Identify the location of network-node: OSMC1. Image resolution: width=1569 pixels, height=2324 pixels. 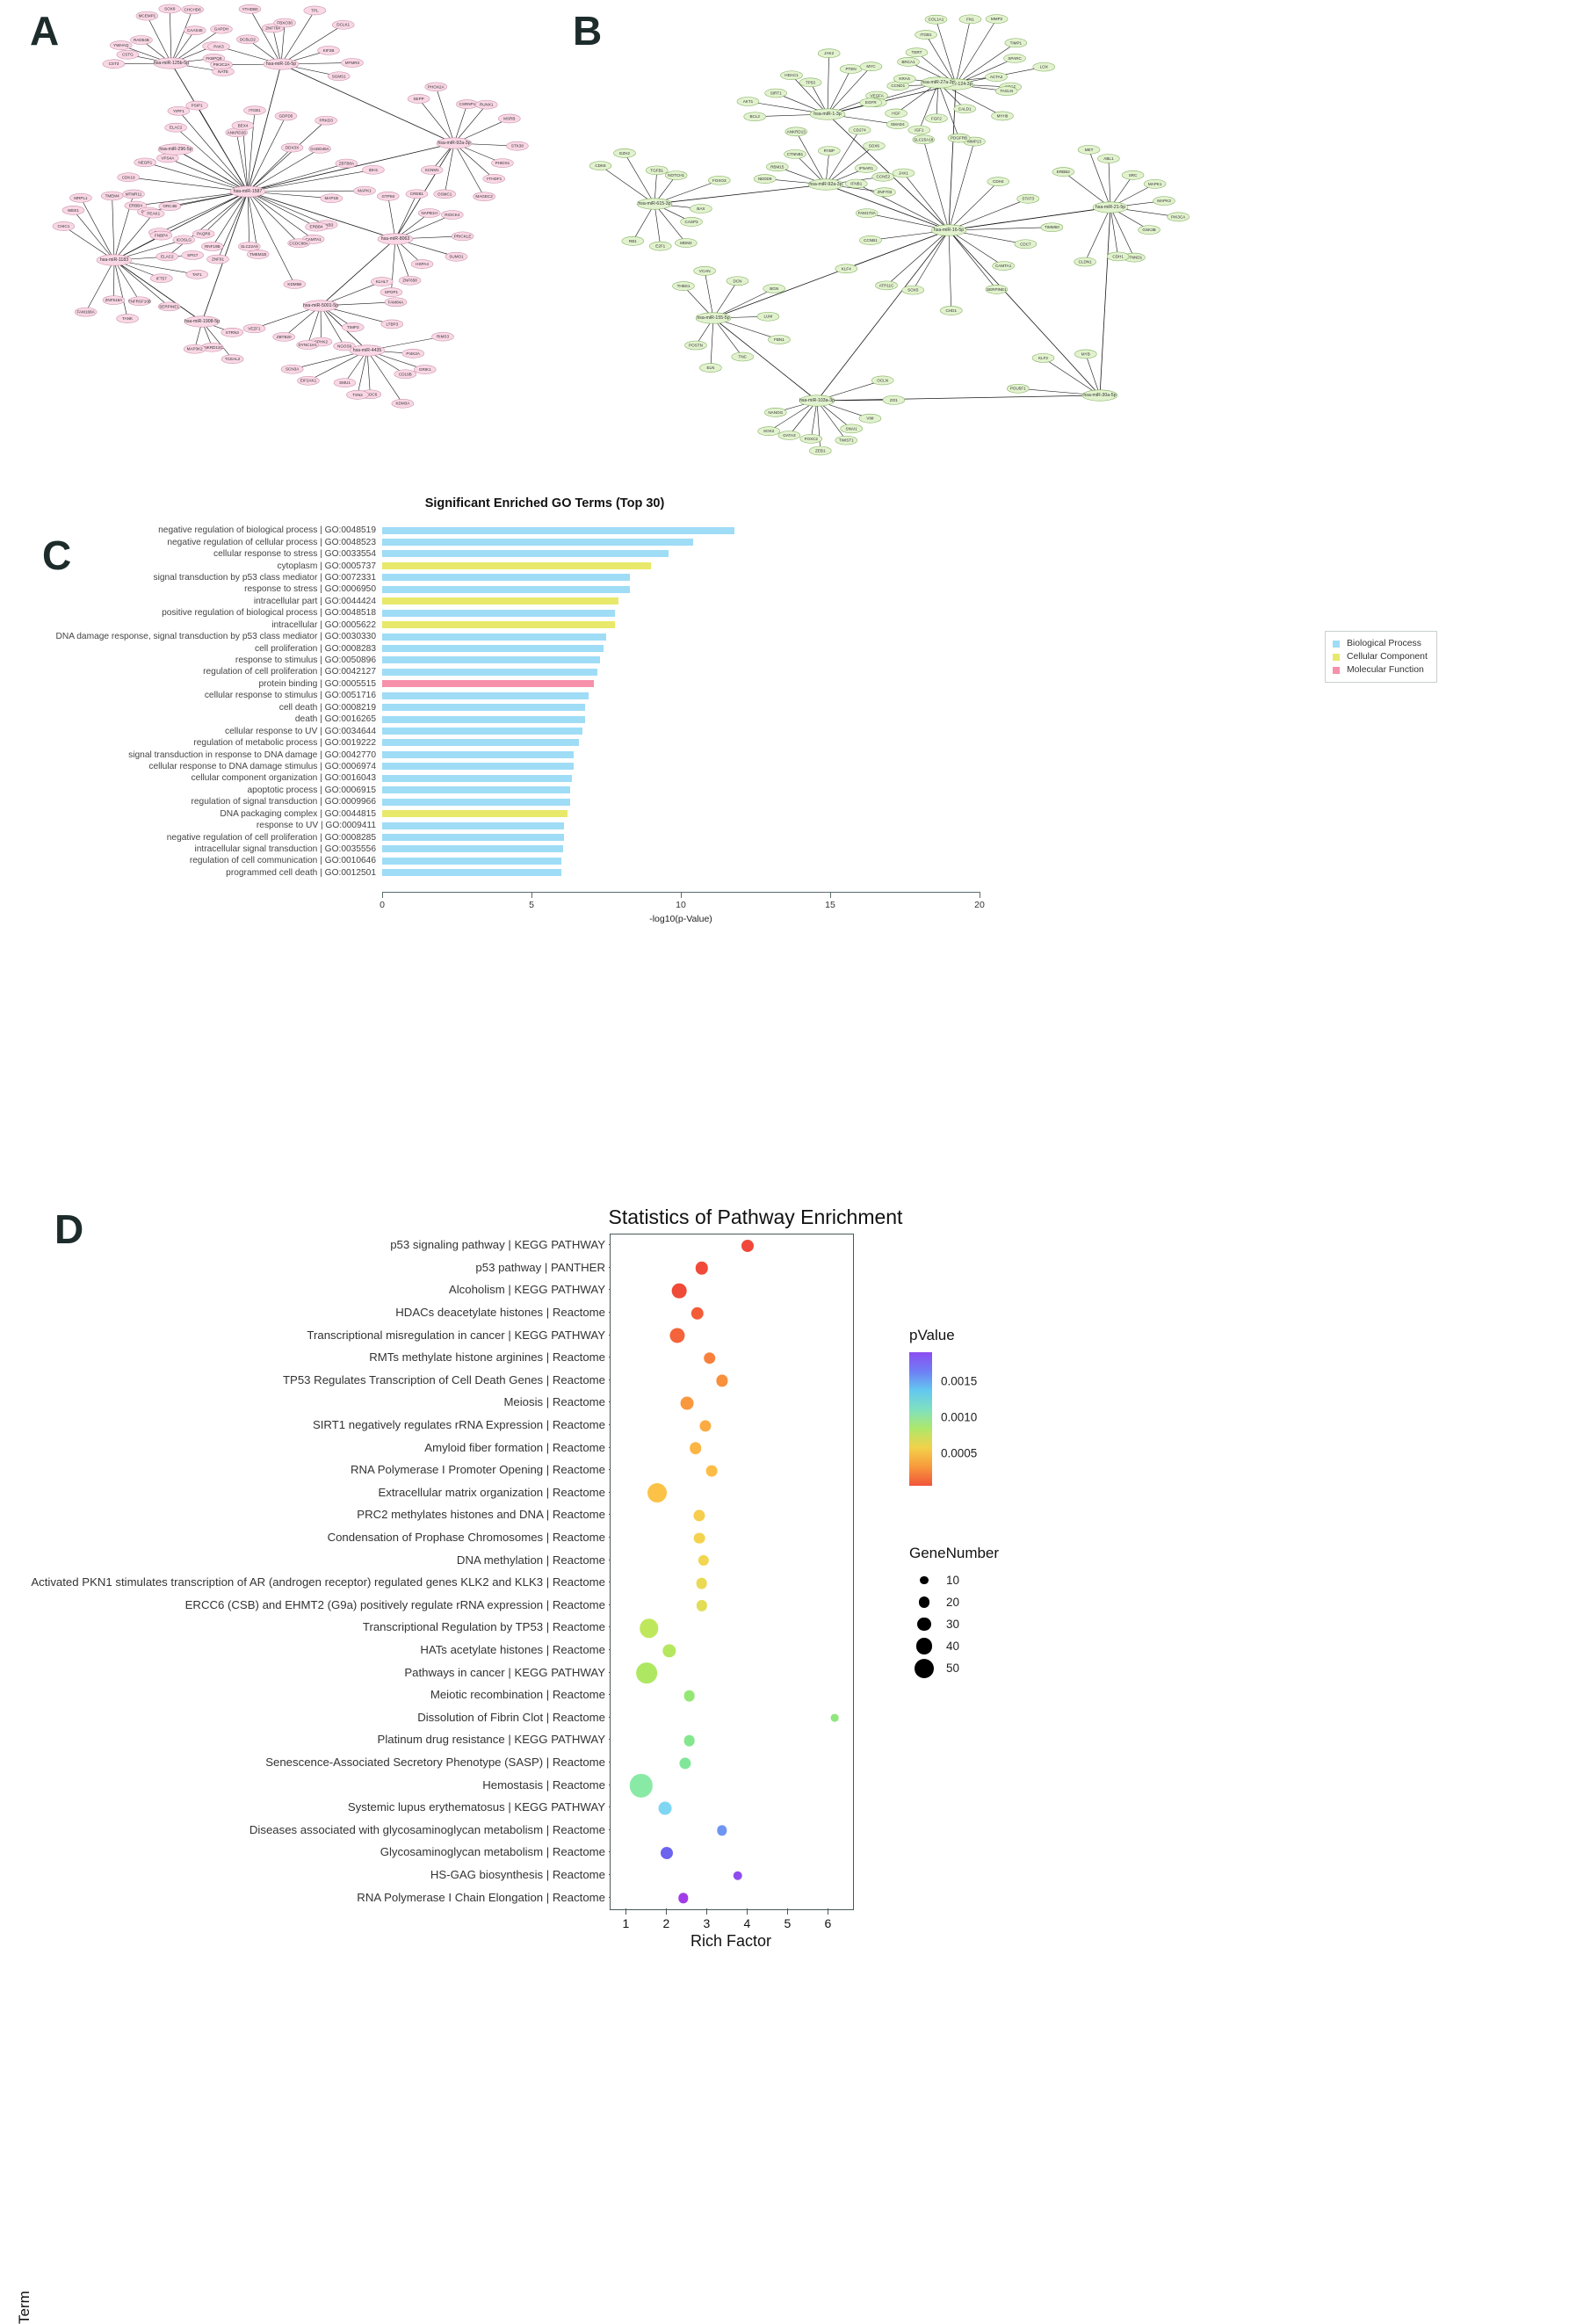
(445, 194).